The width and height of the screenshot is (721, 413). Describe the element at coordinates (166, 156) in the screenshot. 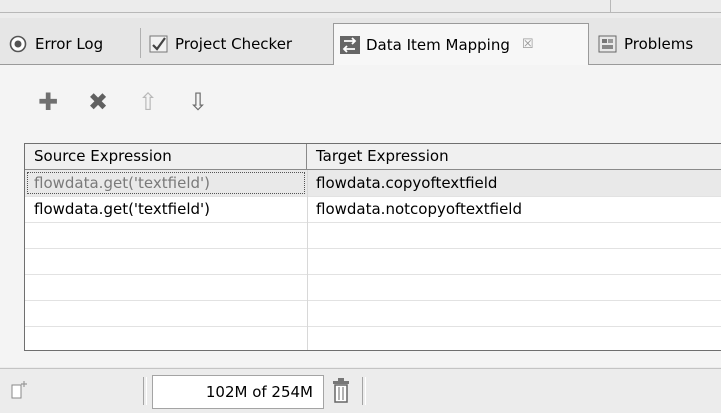

I see `column-header-source: Source Expression` at that location.